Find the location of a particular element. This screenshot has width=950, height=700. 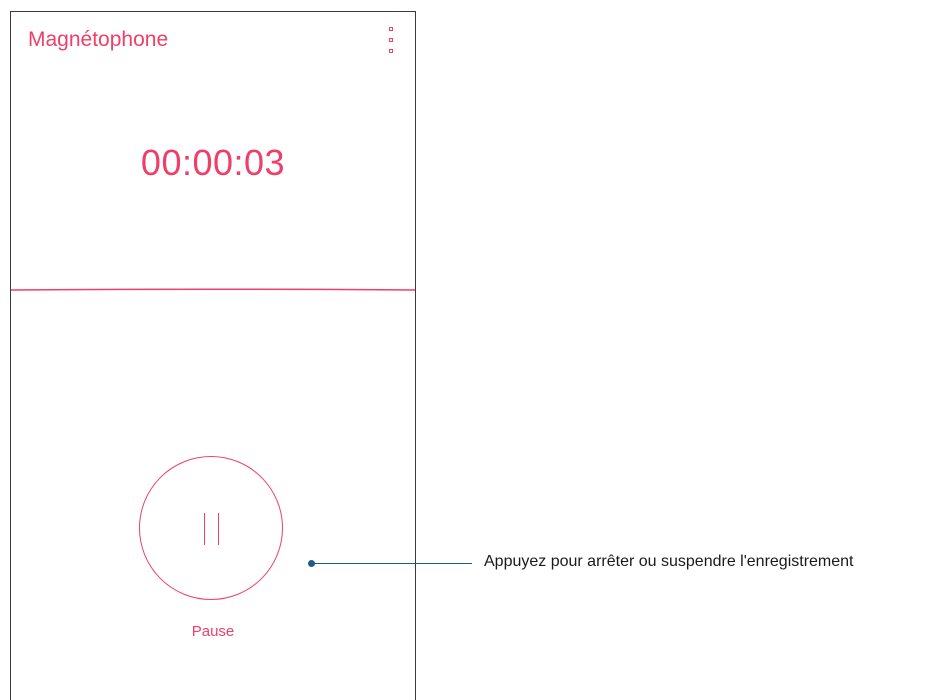

elapsed-timer: 00:00:03 is located at coordinates (213, 162).